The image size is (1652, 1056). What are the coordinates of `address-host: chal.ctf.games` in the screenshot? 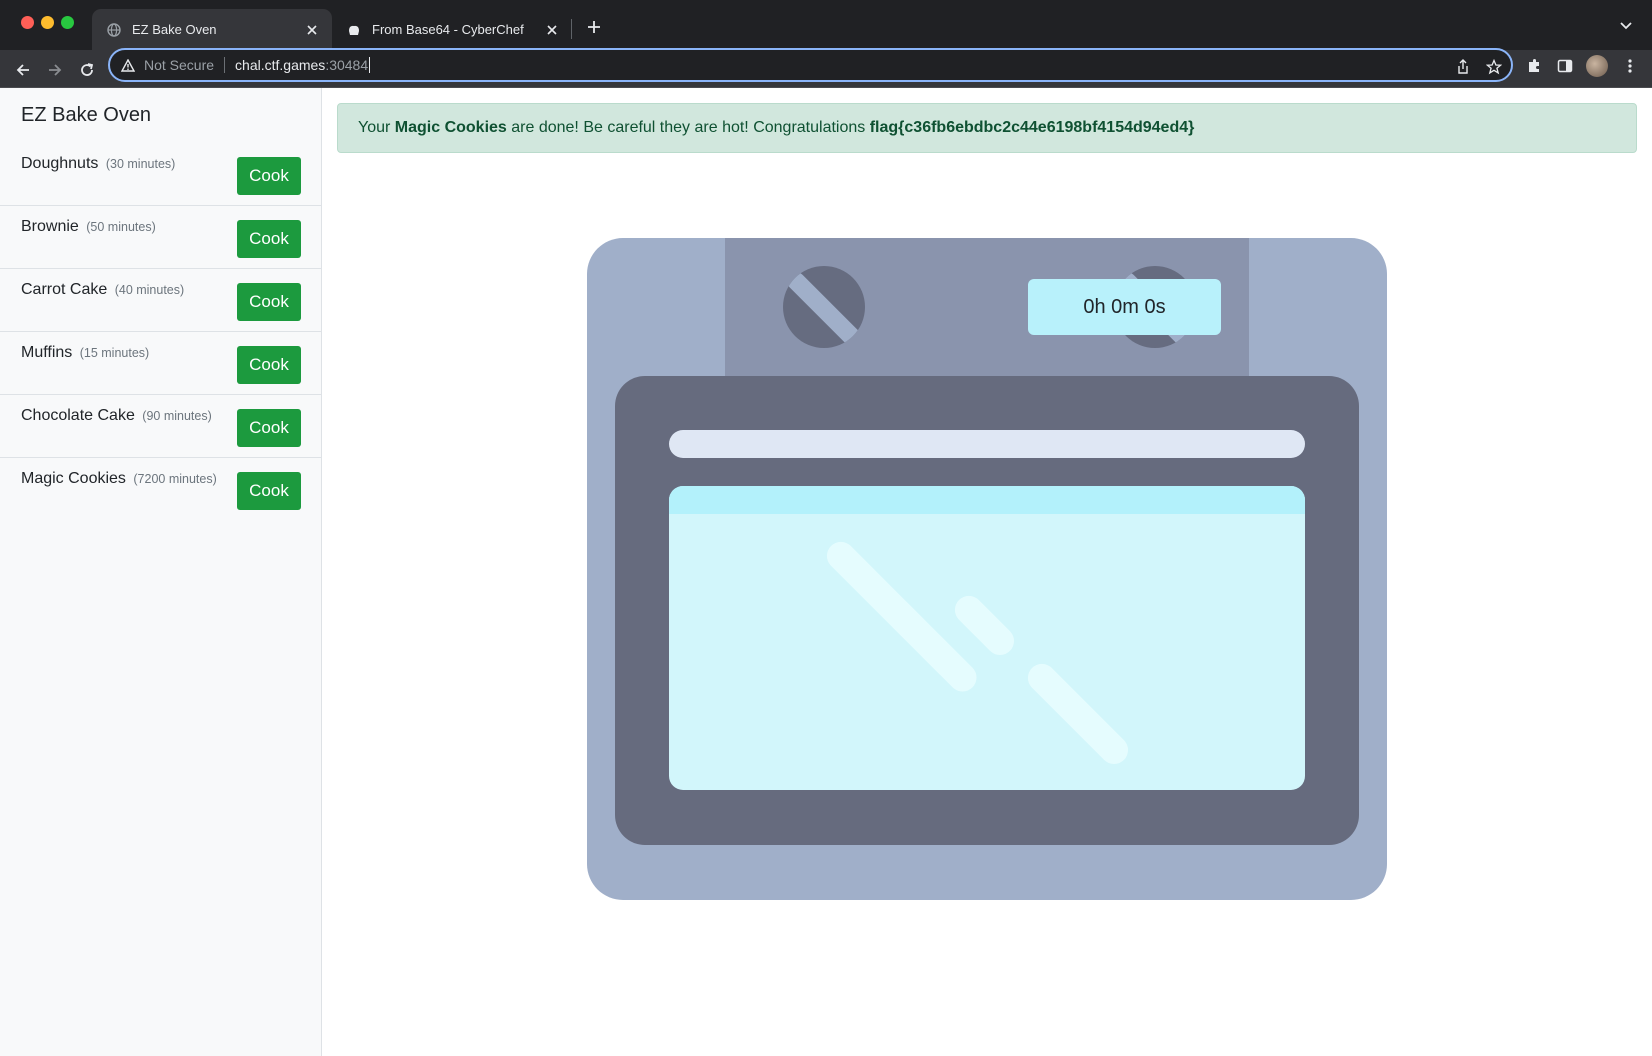 It's located at (280, 65).